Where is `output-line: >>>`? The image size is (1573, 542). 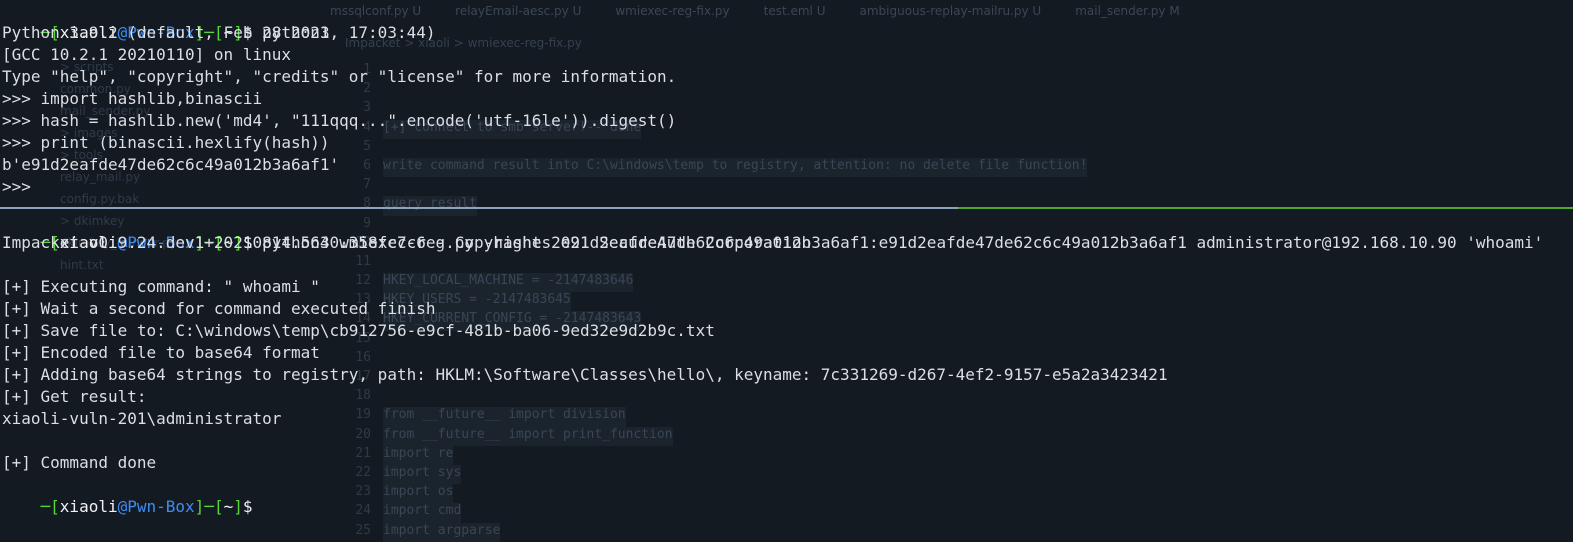
output-line: >>> is located at coordinates (16, 186).